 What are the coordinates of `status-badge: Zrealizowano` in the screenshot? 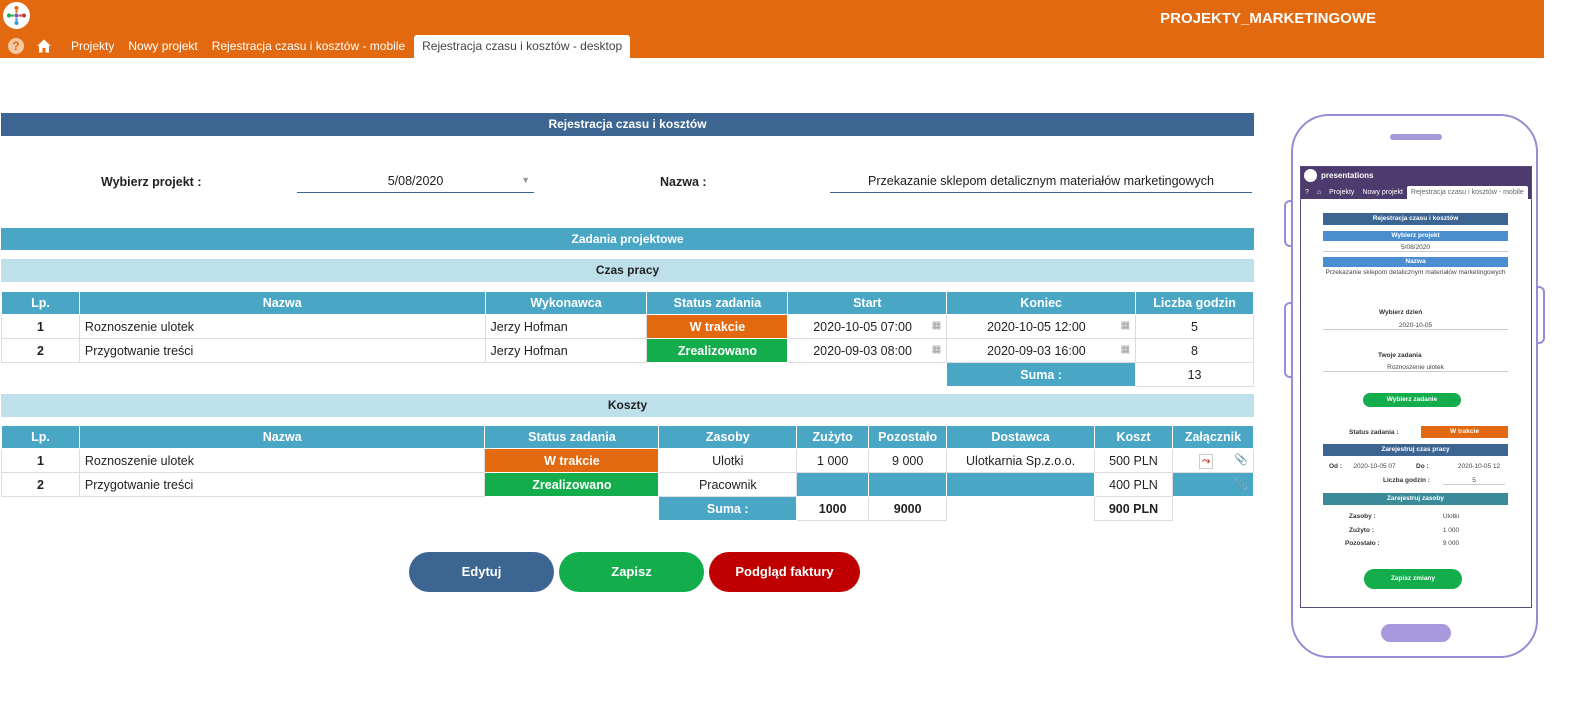 It's located at (717, 350).